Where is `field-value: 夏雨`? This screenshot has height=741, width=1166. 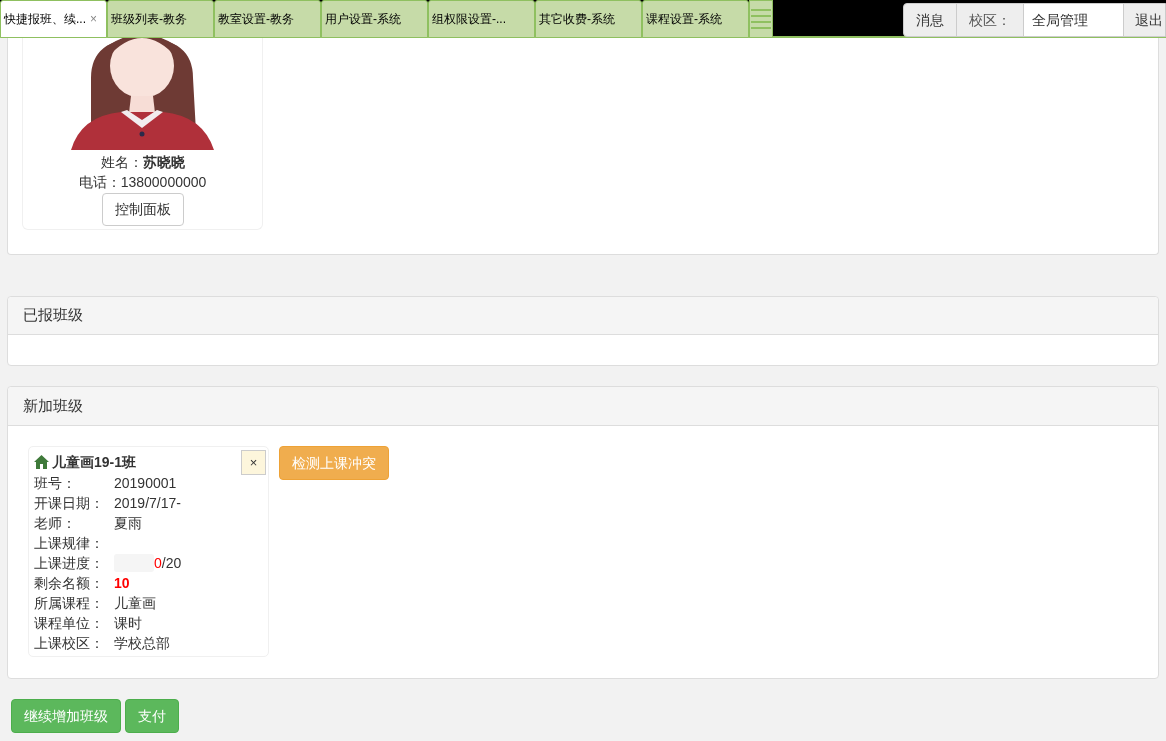
field-value: 夏雨 is located at coordinates (128, 523).